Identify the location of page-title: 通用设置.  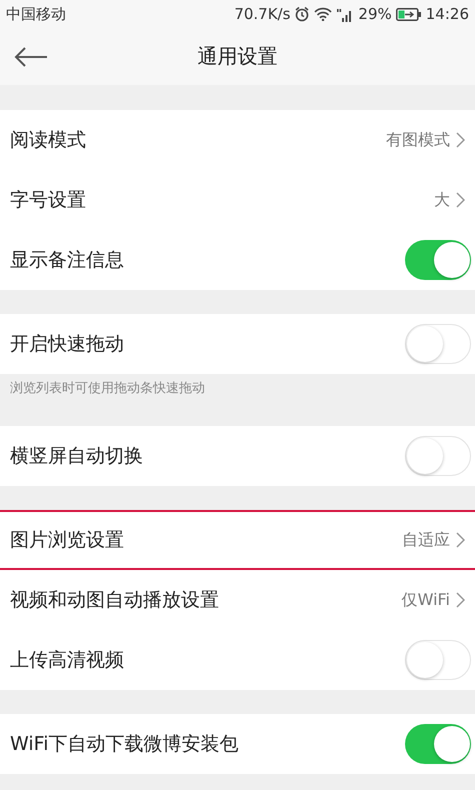
(238, 56).